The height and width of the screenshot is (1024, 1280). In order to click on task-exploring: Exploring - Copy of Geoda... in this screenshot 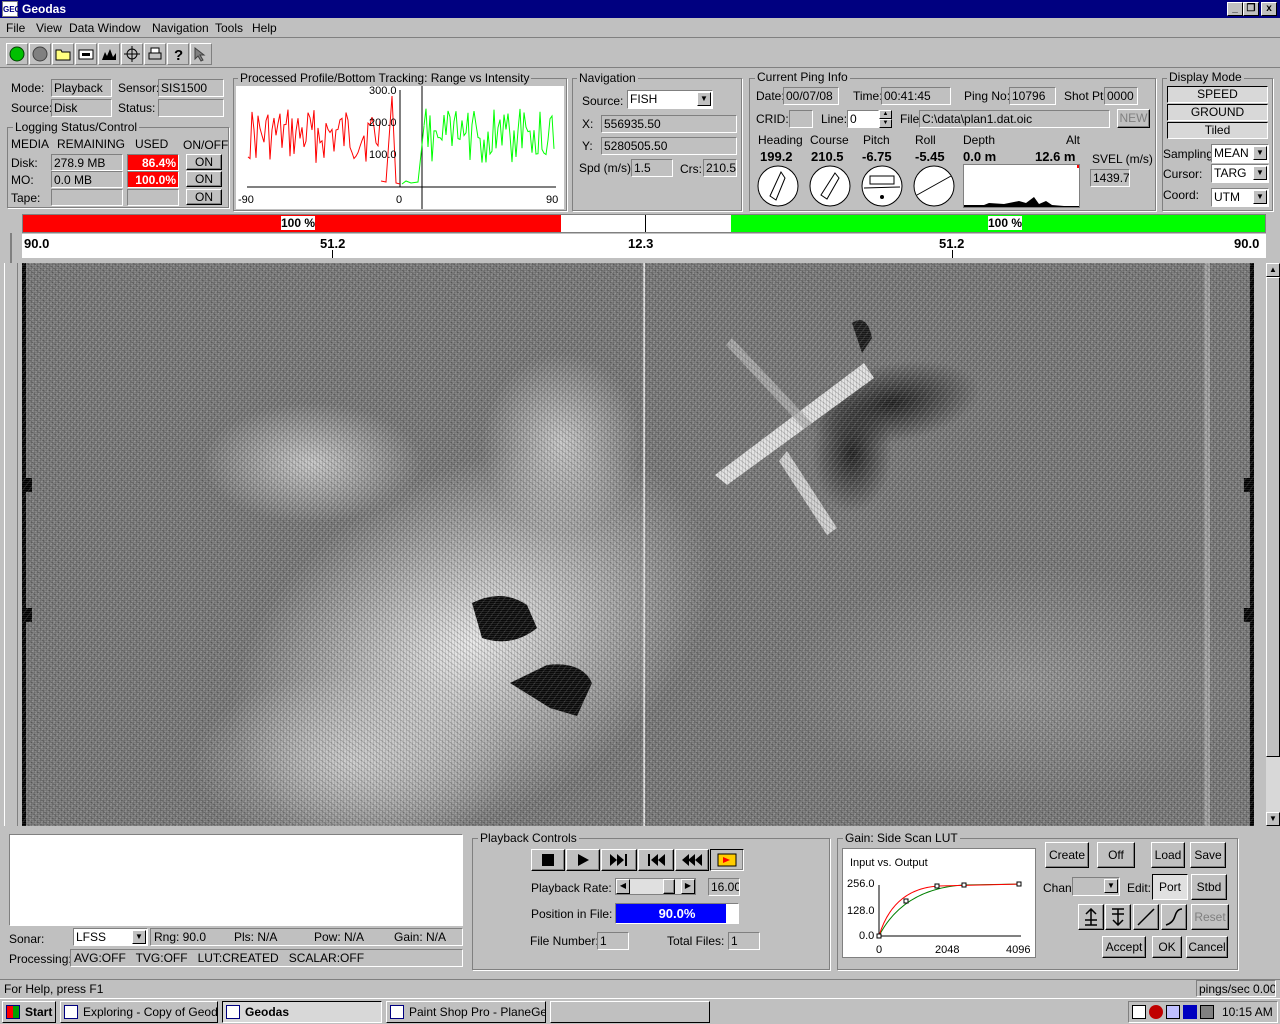, I will do `click(139, 1012)`.